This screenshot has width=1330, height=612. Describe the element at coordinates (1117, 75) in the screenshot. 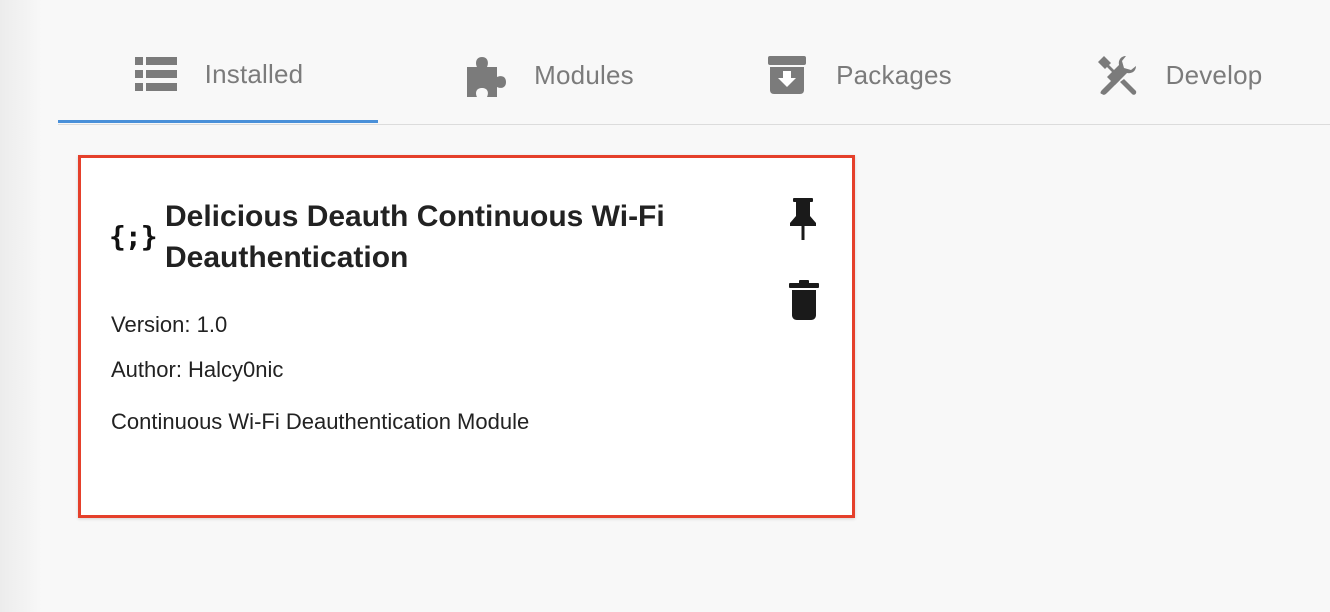

I see `tools-icon` at that location.